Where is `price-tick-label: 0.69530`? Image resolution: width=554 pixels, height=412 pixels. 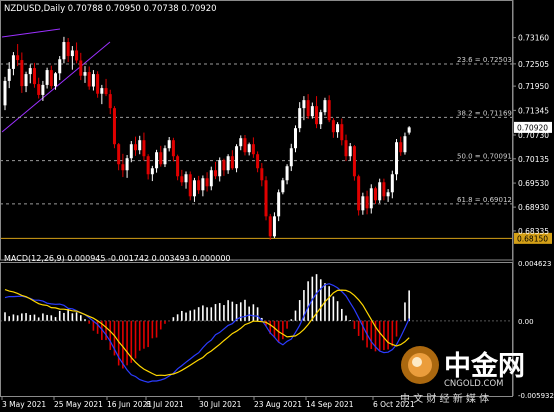
price-tick-label: 0.69530 is located at coordinates (533, 183).